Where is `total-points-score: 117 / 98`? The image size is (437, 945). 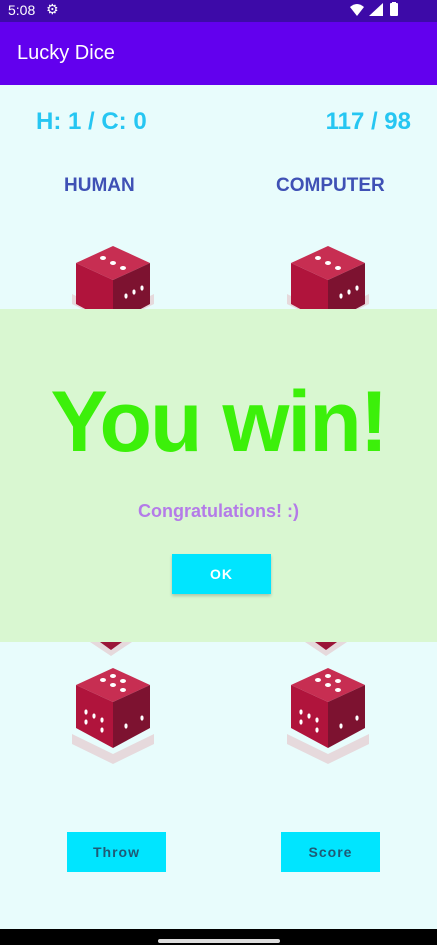 total-points-score: 117 / 98 is located at coordinates (368, 121).